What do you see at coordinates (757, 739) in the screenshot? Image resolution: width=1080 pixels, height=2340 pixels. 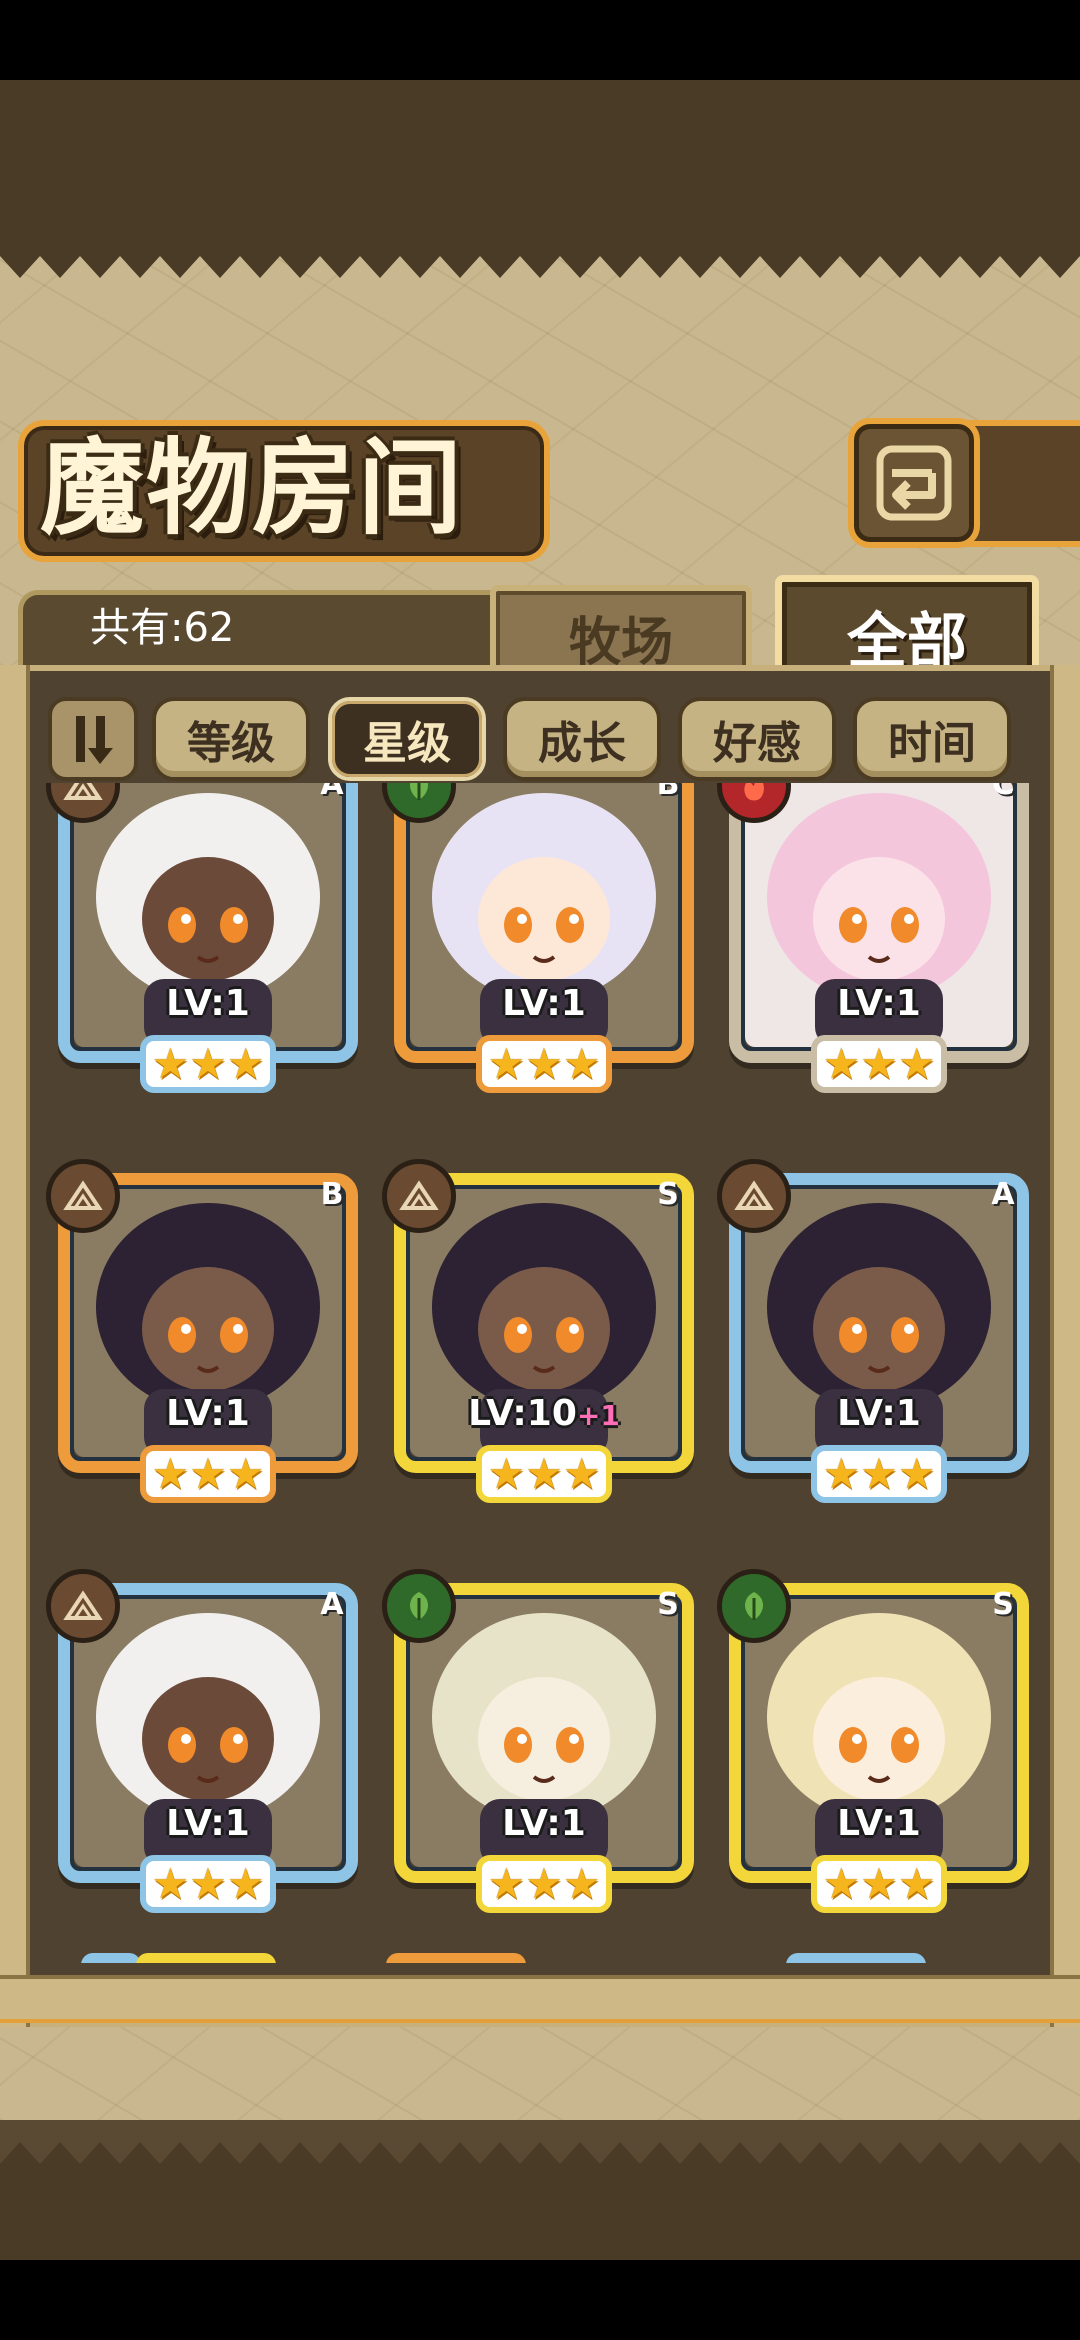 I see `sort-by-affection: 好感` at bounding box center [757, 739].